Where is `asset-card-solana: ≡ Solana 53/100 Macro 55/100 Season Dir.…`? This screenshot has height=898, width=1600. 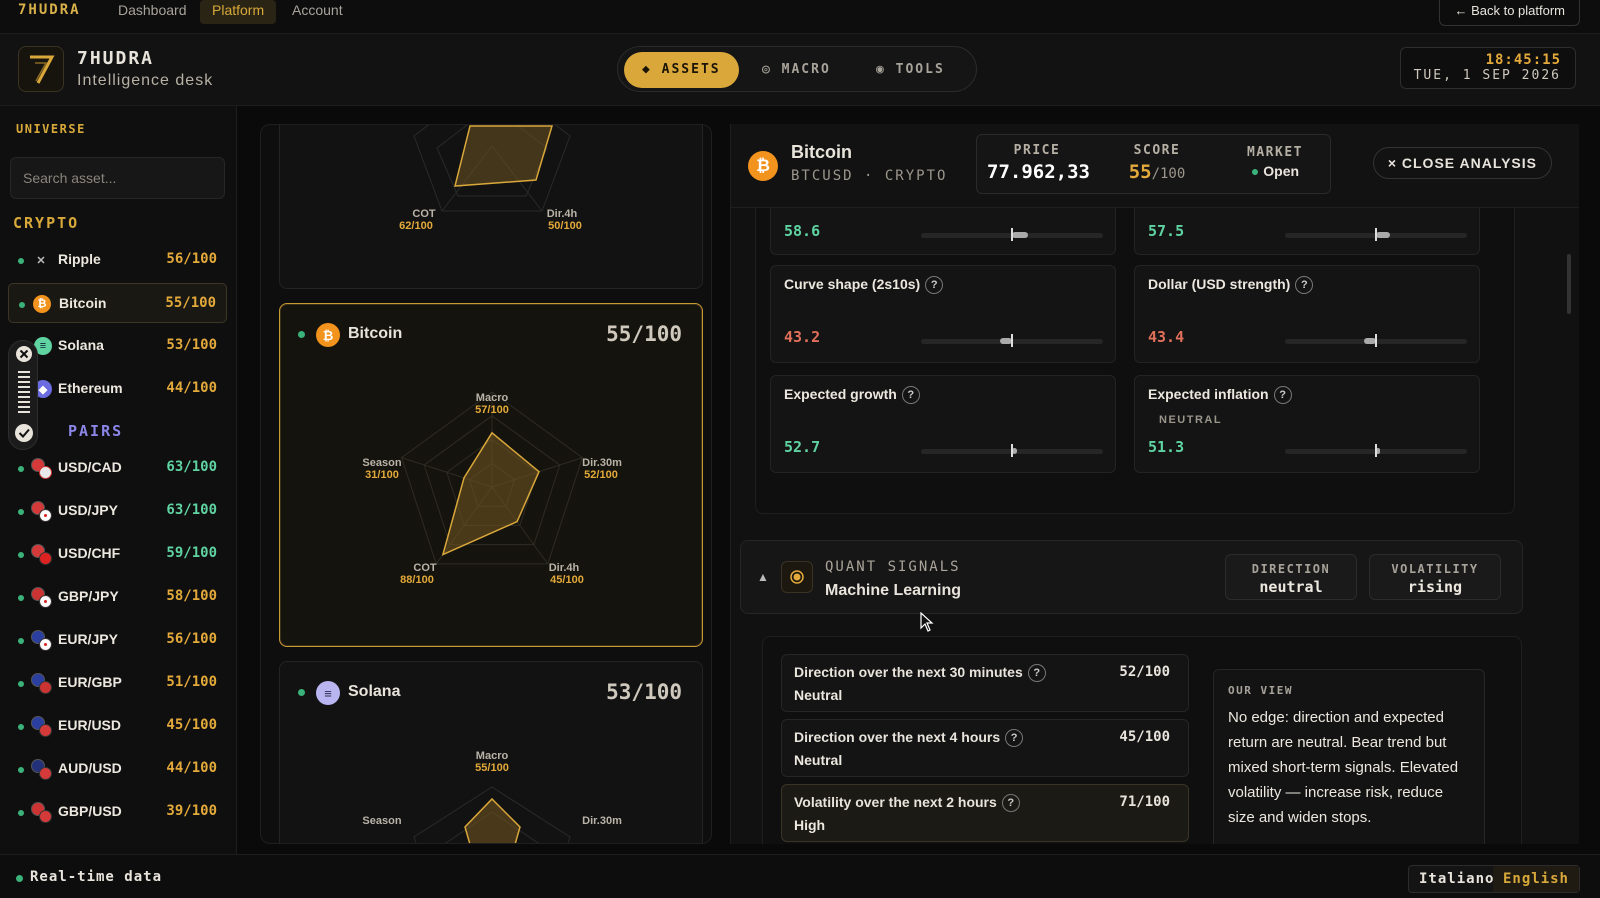 asset-card-solana: ≡ Solana 53/100 Macro 55/100 Season Dir.… is located at coordinates (491, 752).